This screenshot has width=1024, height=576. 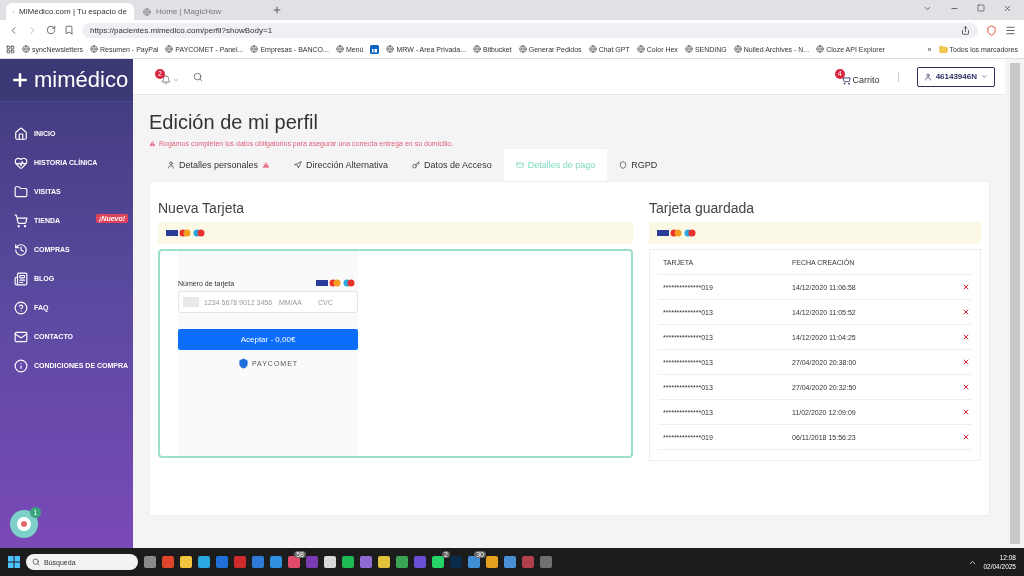 I want to click on scrollbar, so click(x=1015, y=303).